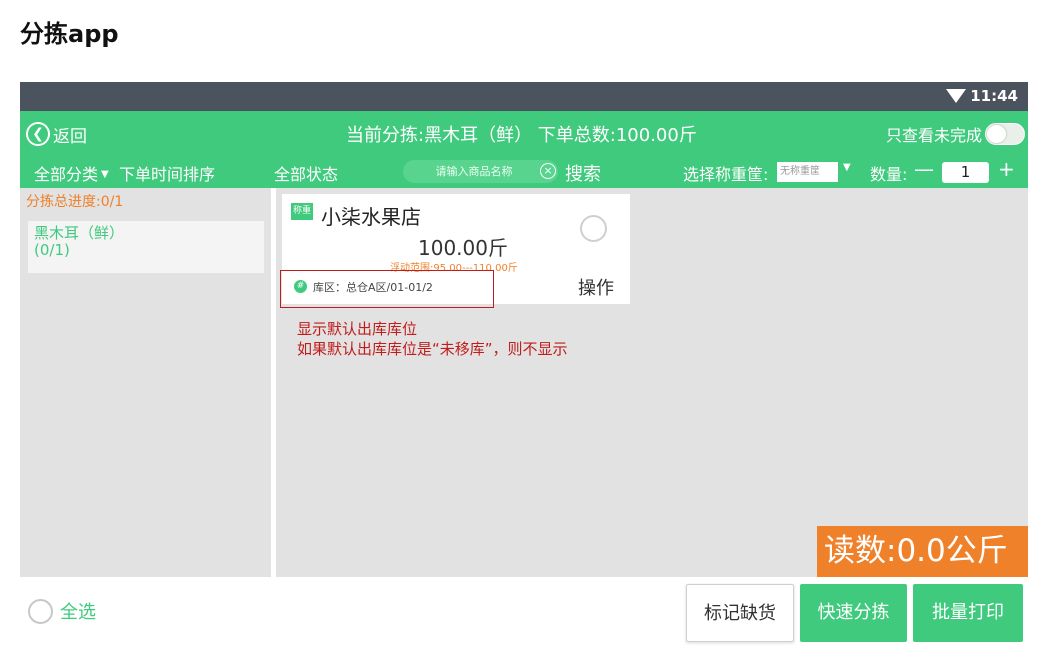 The height and width of the screenshot is (670, 1043). Describe the element at coordinates (740, 613) in the screenshot. I see `mark-shortage-button: 标记缺货` at that location.